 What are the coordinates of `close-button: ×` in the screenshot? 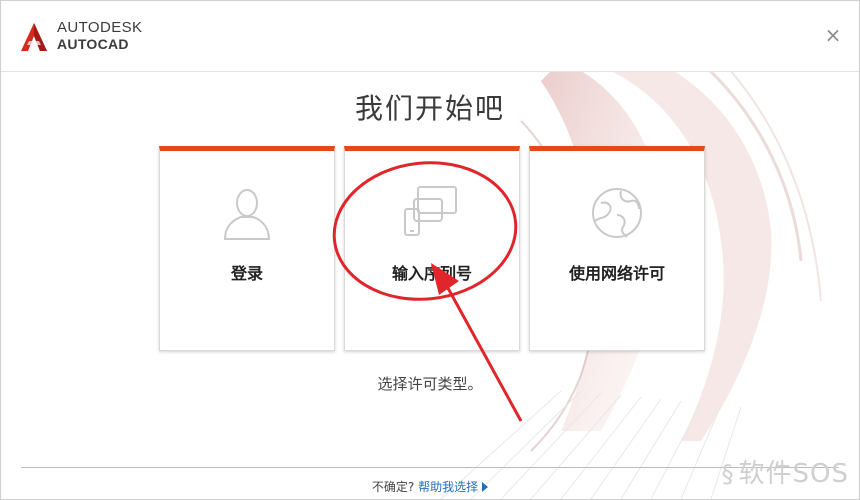 It's located at (833, 35).